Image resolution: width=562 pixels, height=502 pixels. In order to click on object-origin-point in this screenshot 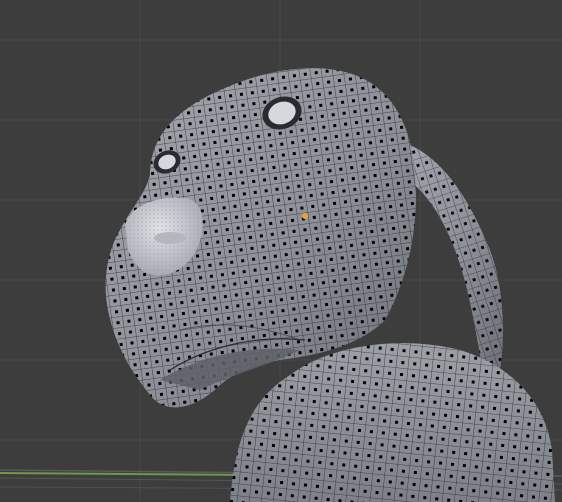, I will do `click(305, 216)`.